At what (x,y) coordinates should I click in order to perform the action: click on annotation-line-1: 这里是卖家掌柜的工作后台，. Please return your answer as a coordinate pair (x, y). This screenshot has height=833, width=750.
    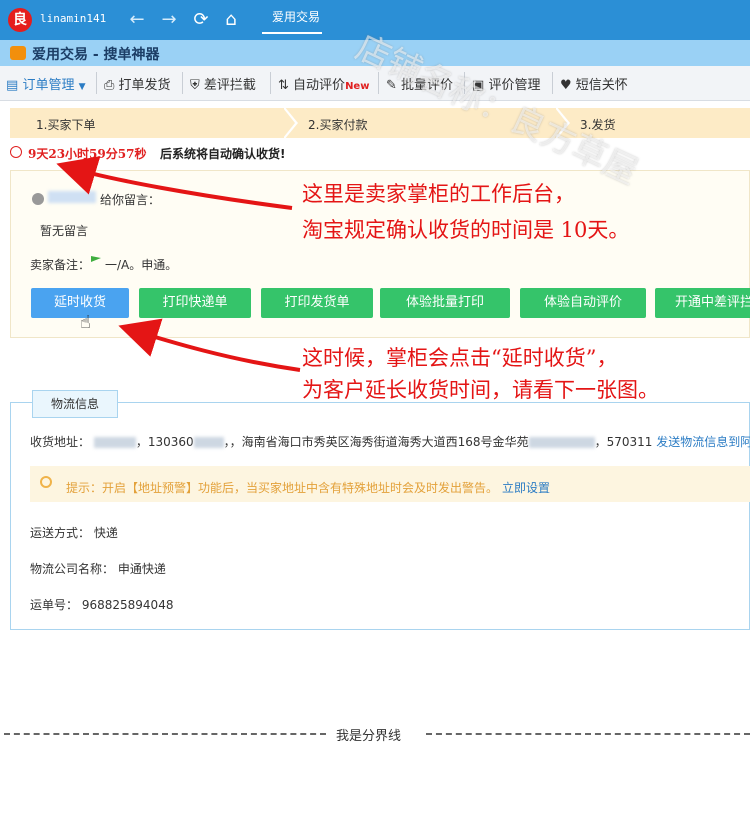
    Looking at the image, I should click on (438, 194).